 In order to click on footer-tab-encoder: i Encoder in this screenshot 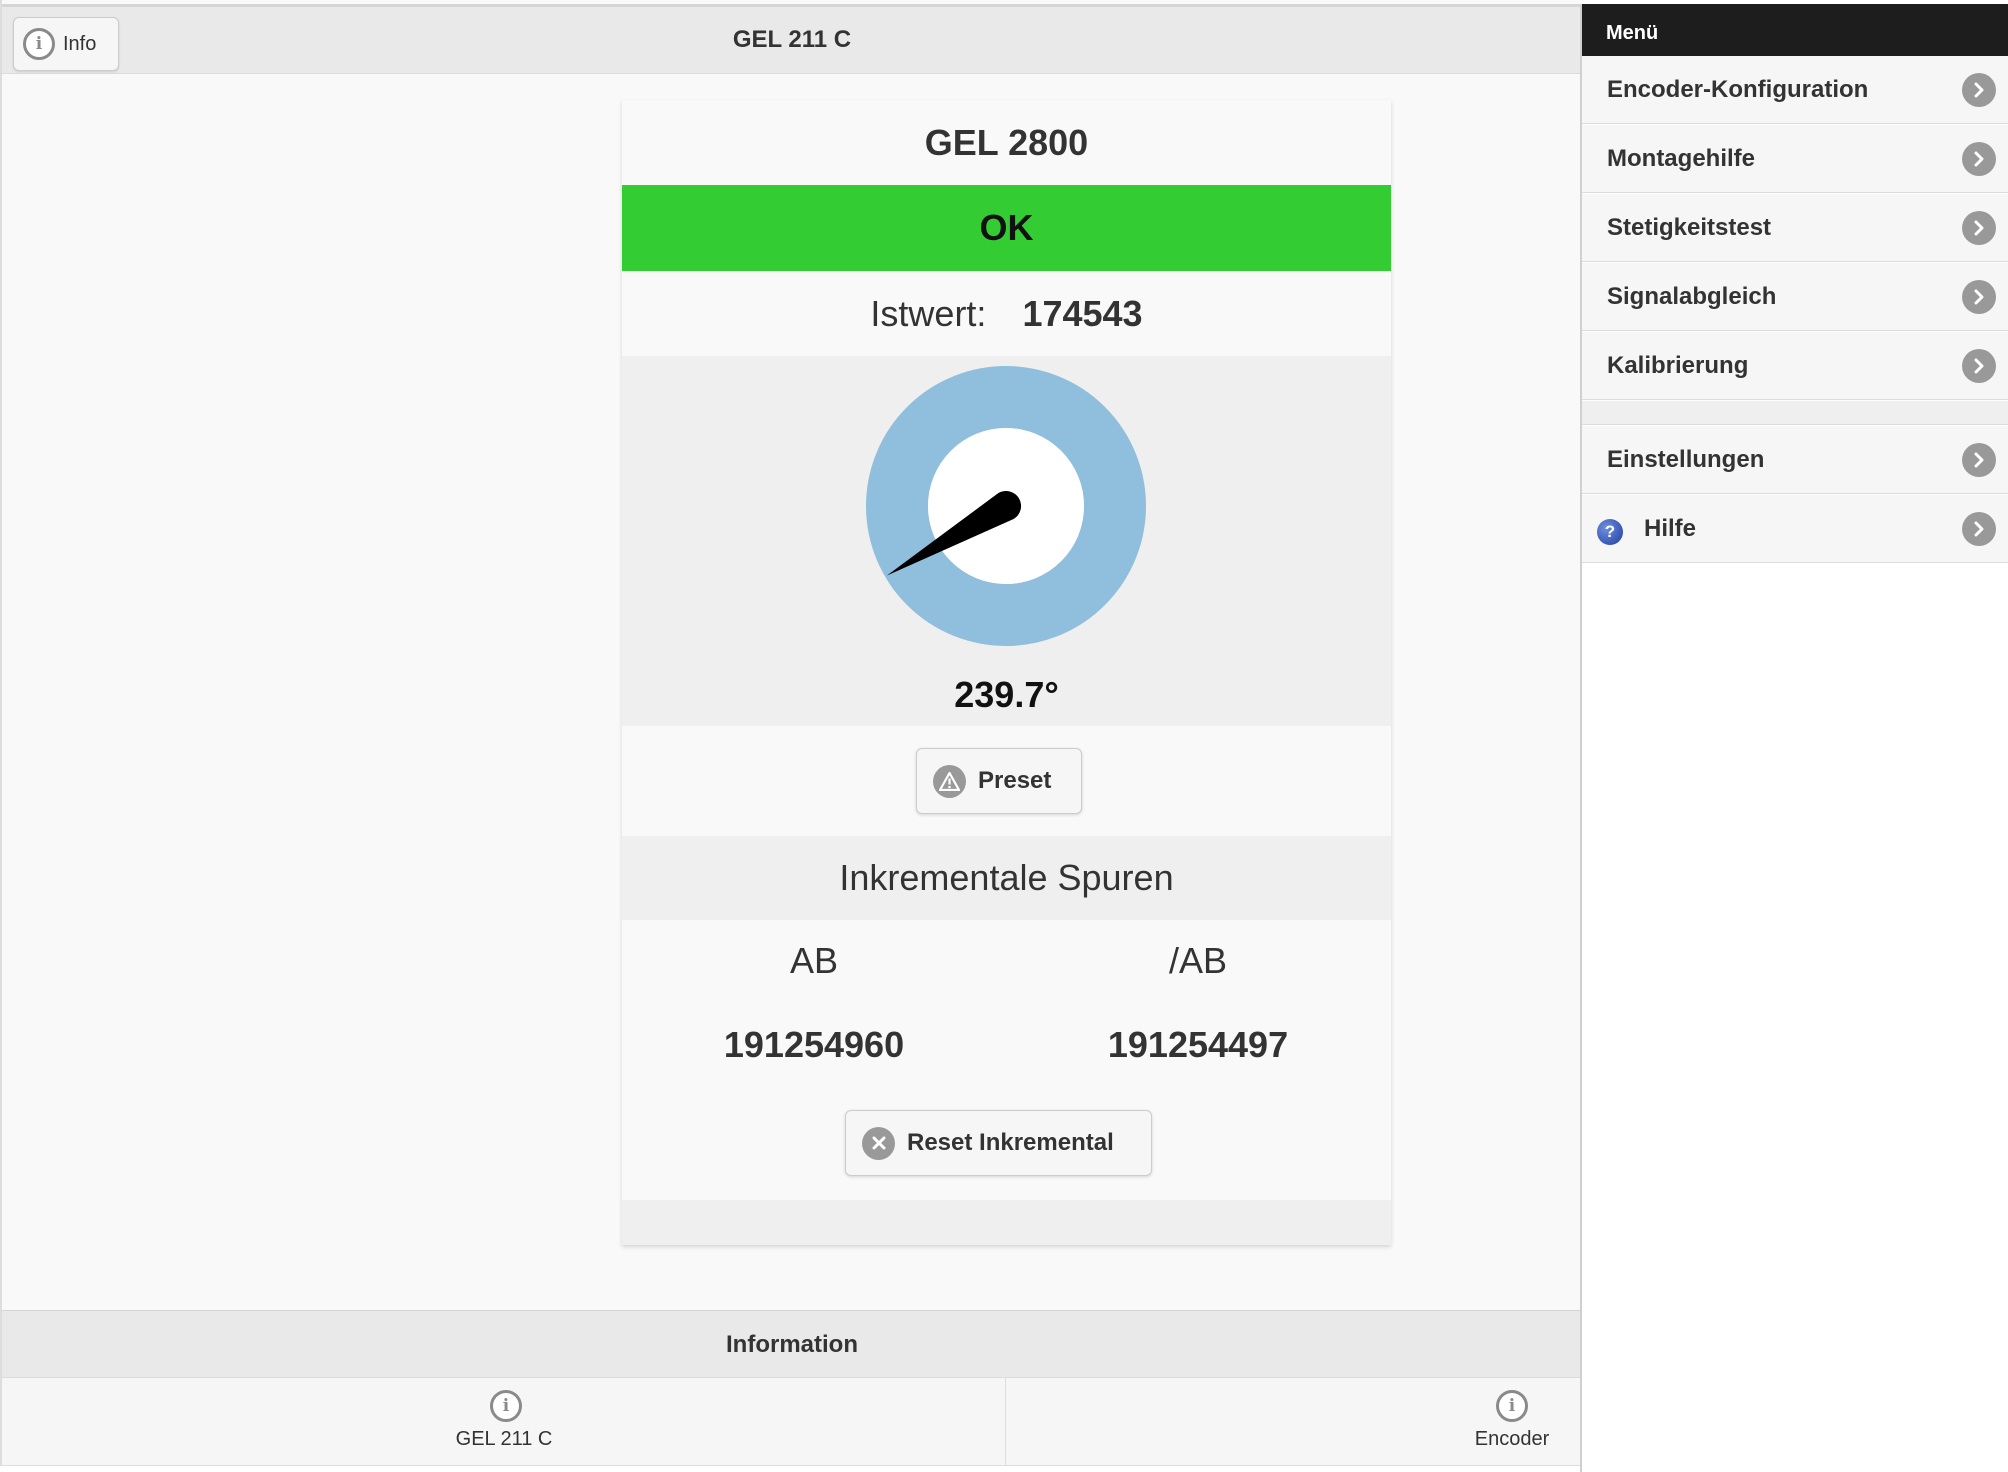, I will do `click(1294, 1422)`.